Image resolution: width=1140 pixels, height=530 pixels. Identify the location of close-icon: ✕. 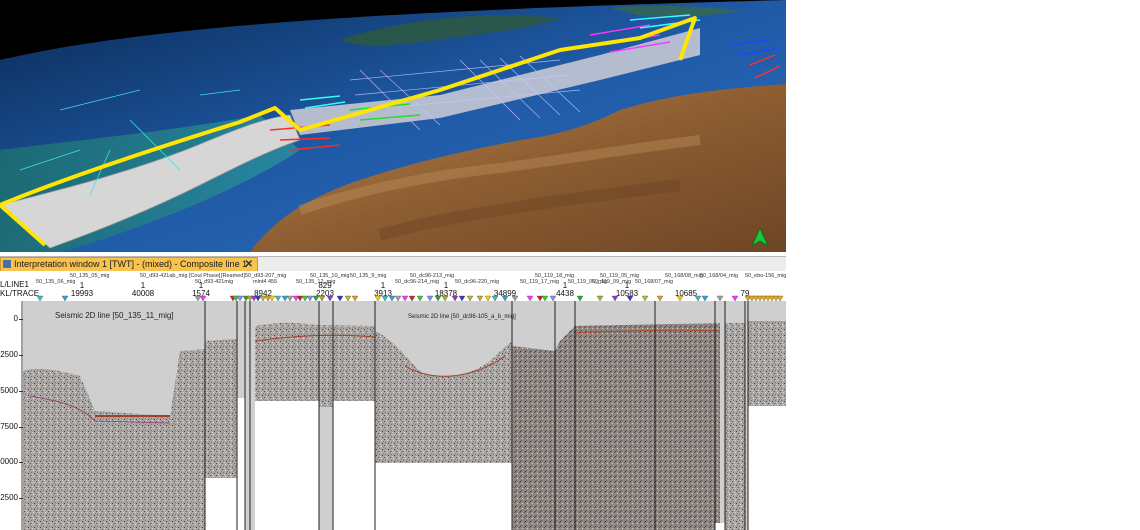
(249, 264).